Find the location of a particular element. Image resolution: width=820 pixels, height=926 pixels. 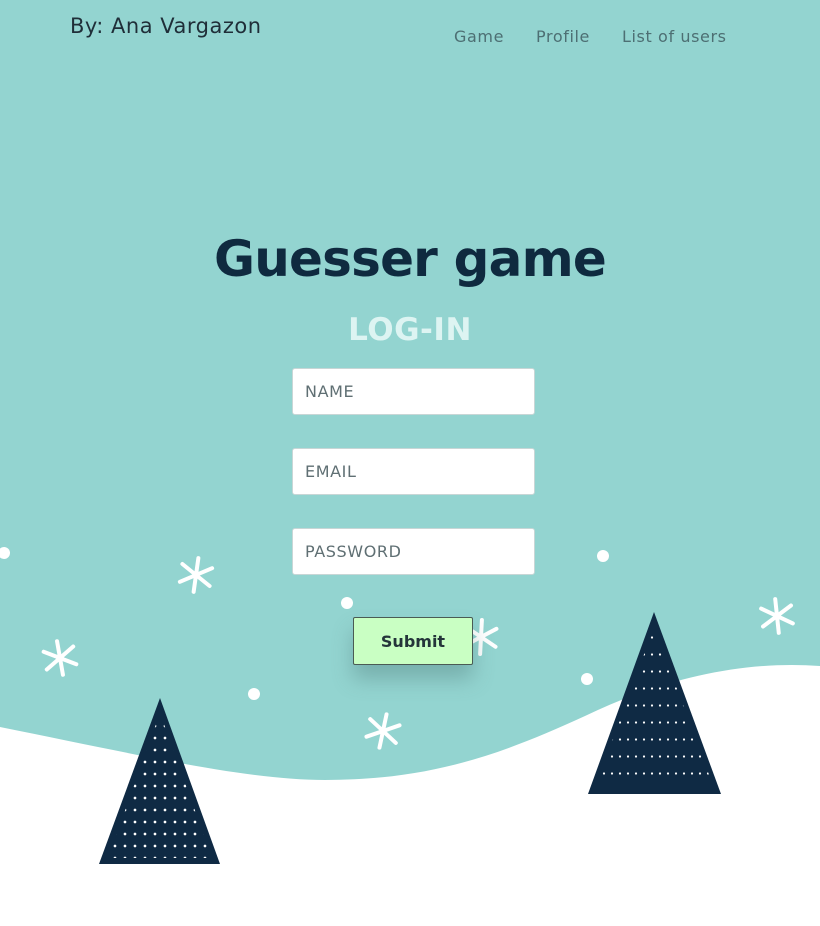

nav-link-list-of-users: List of users is located at coordinates (674, 36).